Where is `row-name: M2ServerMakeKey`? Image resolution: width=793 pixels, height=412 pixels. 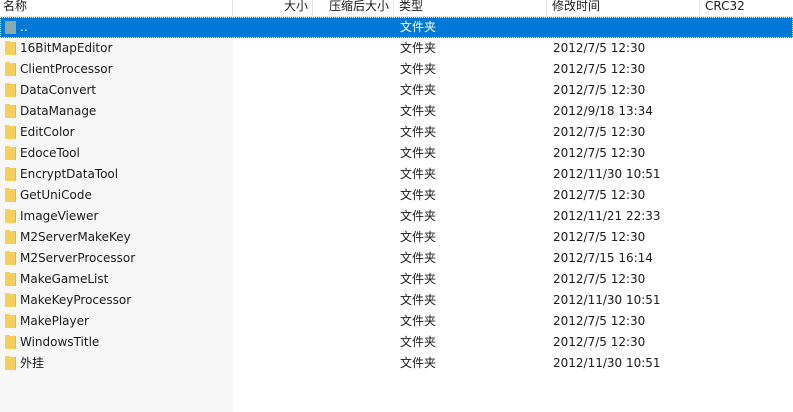 row-name: M2ServerMakeKey is located at coordinates (75, 237).